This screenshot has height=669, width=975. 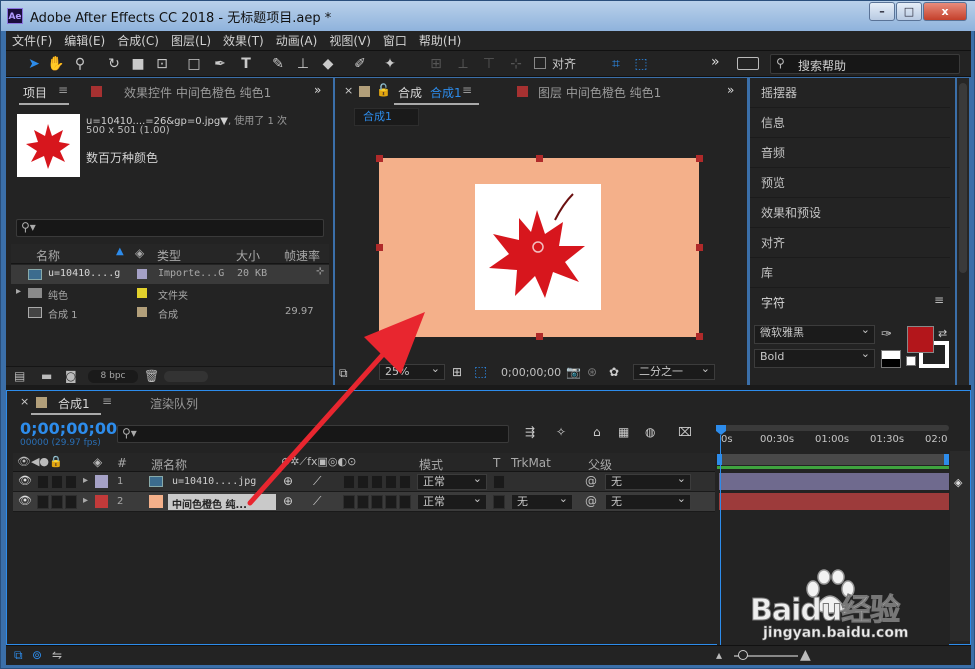 What do you see at coordinates (243, 41) in the screenshot?
I see `menu-effect: 效果(T)` at bounding box center [243, 41].